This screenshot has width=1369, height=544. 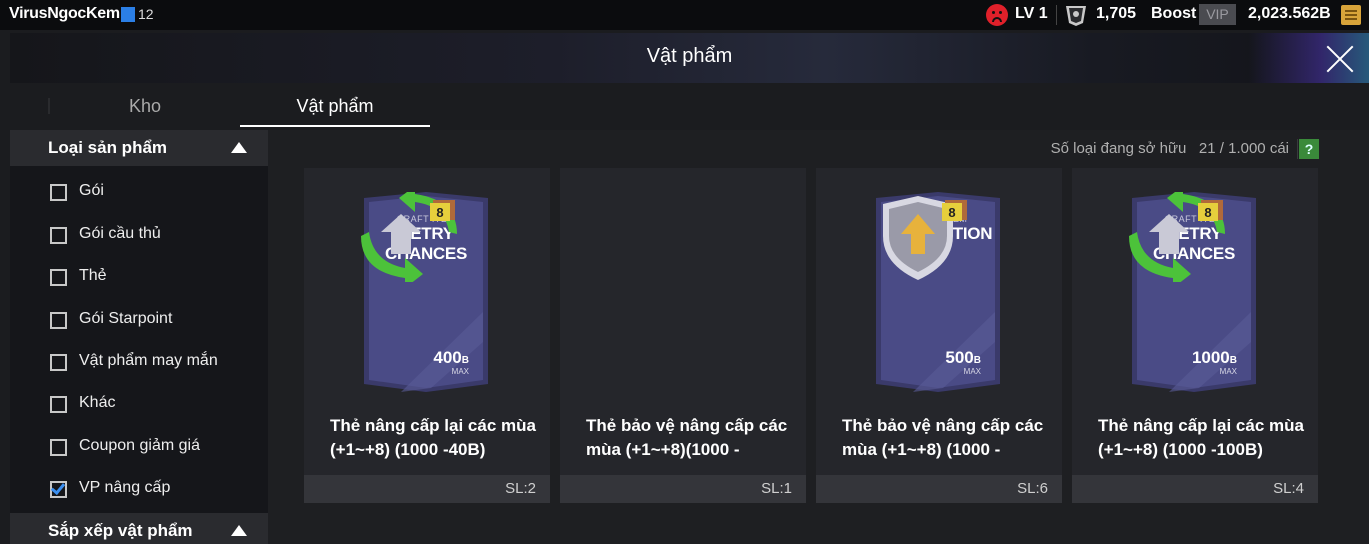 I want to click on filter-label: Khác, so click(x=97, y=402).